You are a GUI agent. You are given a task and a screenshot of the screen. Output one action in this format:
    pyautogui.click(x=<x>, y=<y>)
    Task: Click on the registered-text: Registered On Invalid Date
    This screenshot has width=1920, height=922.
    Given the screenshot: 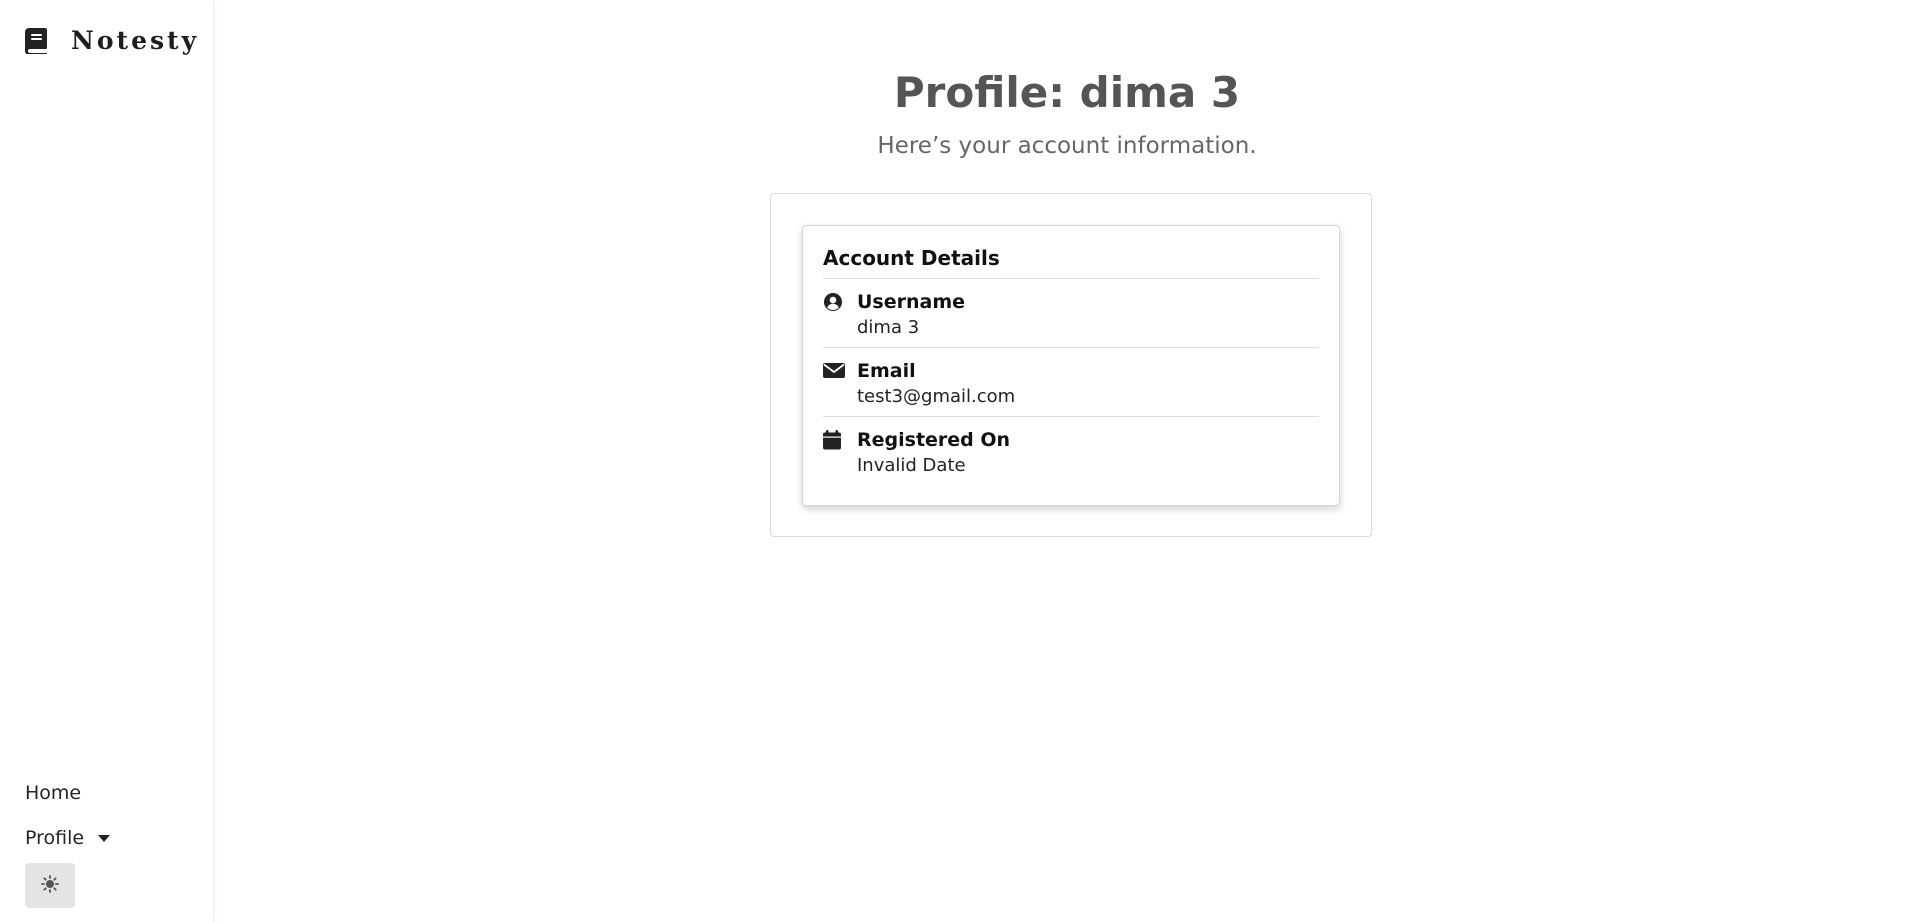 What is the action you would take?
    pyautogui.click(x=933, y=453)
    